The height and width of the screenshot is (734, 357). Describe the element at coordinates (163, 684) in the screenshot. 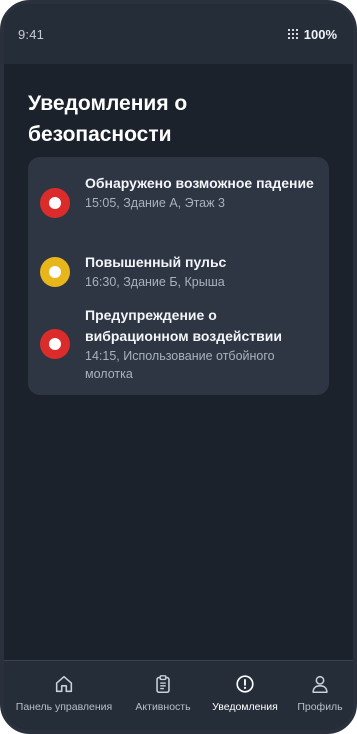

I see `clipboard-icon` at that location.